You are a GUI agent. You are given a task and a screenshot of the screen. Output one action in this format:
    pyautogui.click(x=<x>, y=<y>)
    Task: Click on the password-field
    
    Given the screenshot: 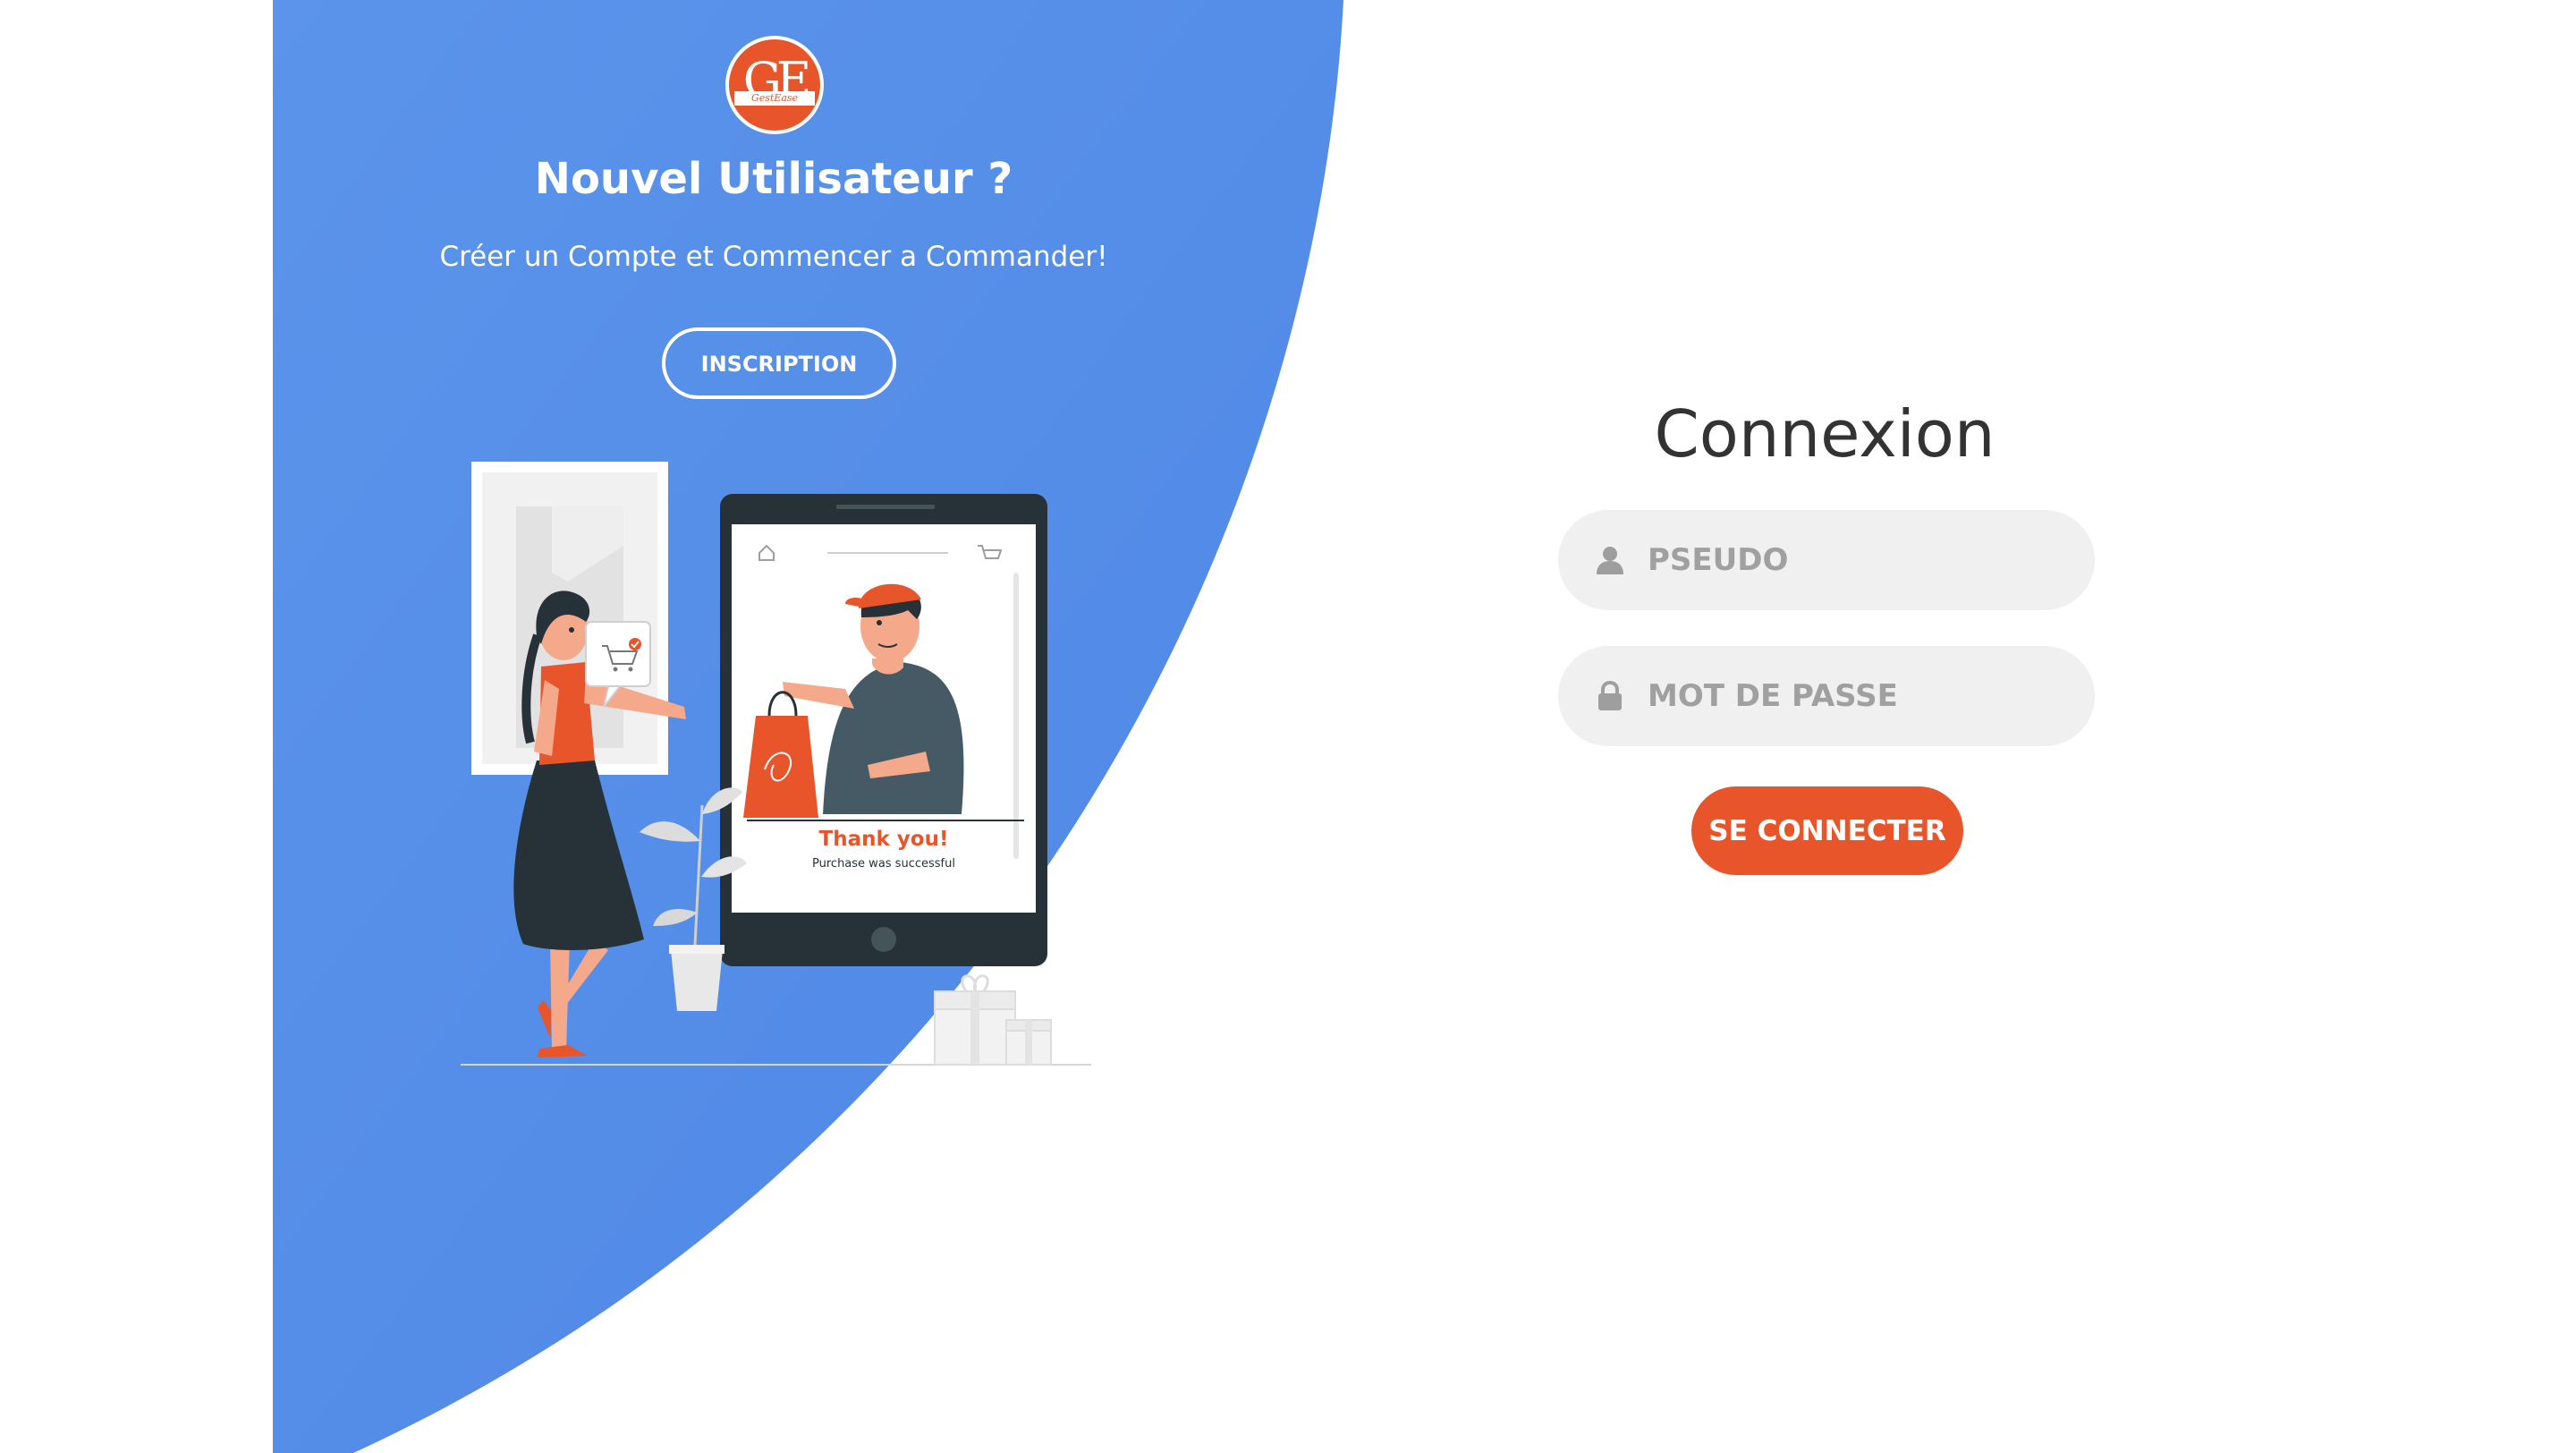 What is the action you would take?
    pyautogui.click(x=1826, y=696)
    